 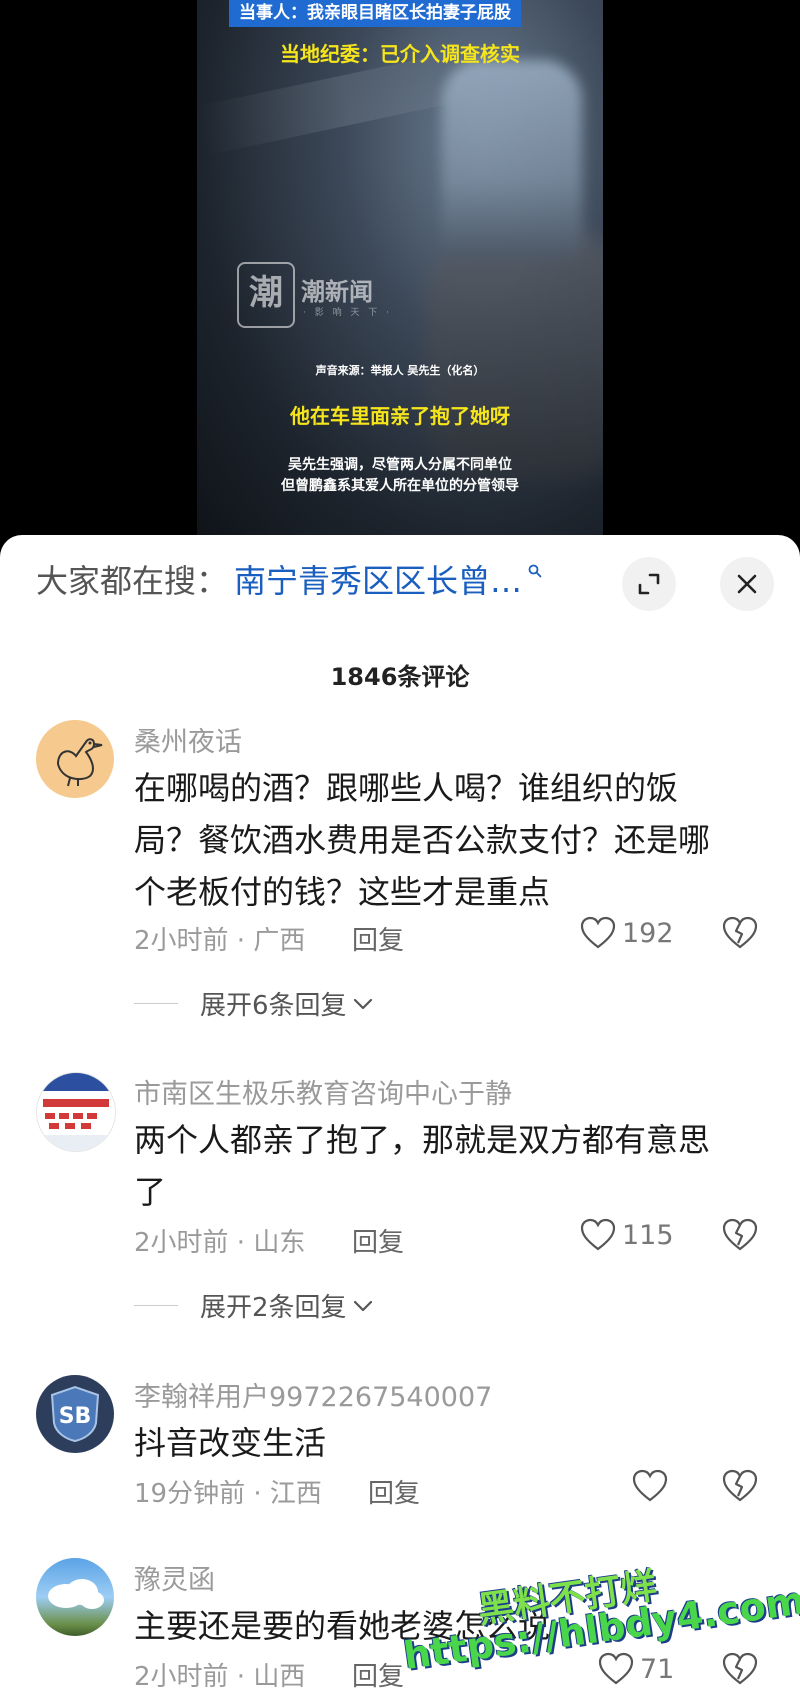 What do you see at coordinates (132, 581) in the screenshot?
I see `trending-search-label: 大家都在搜：` at bounding box center [132, 581].